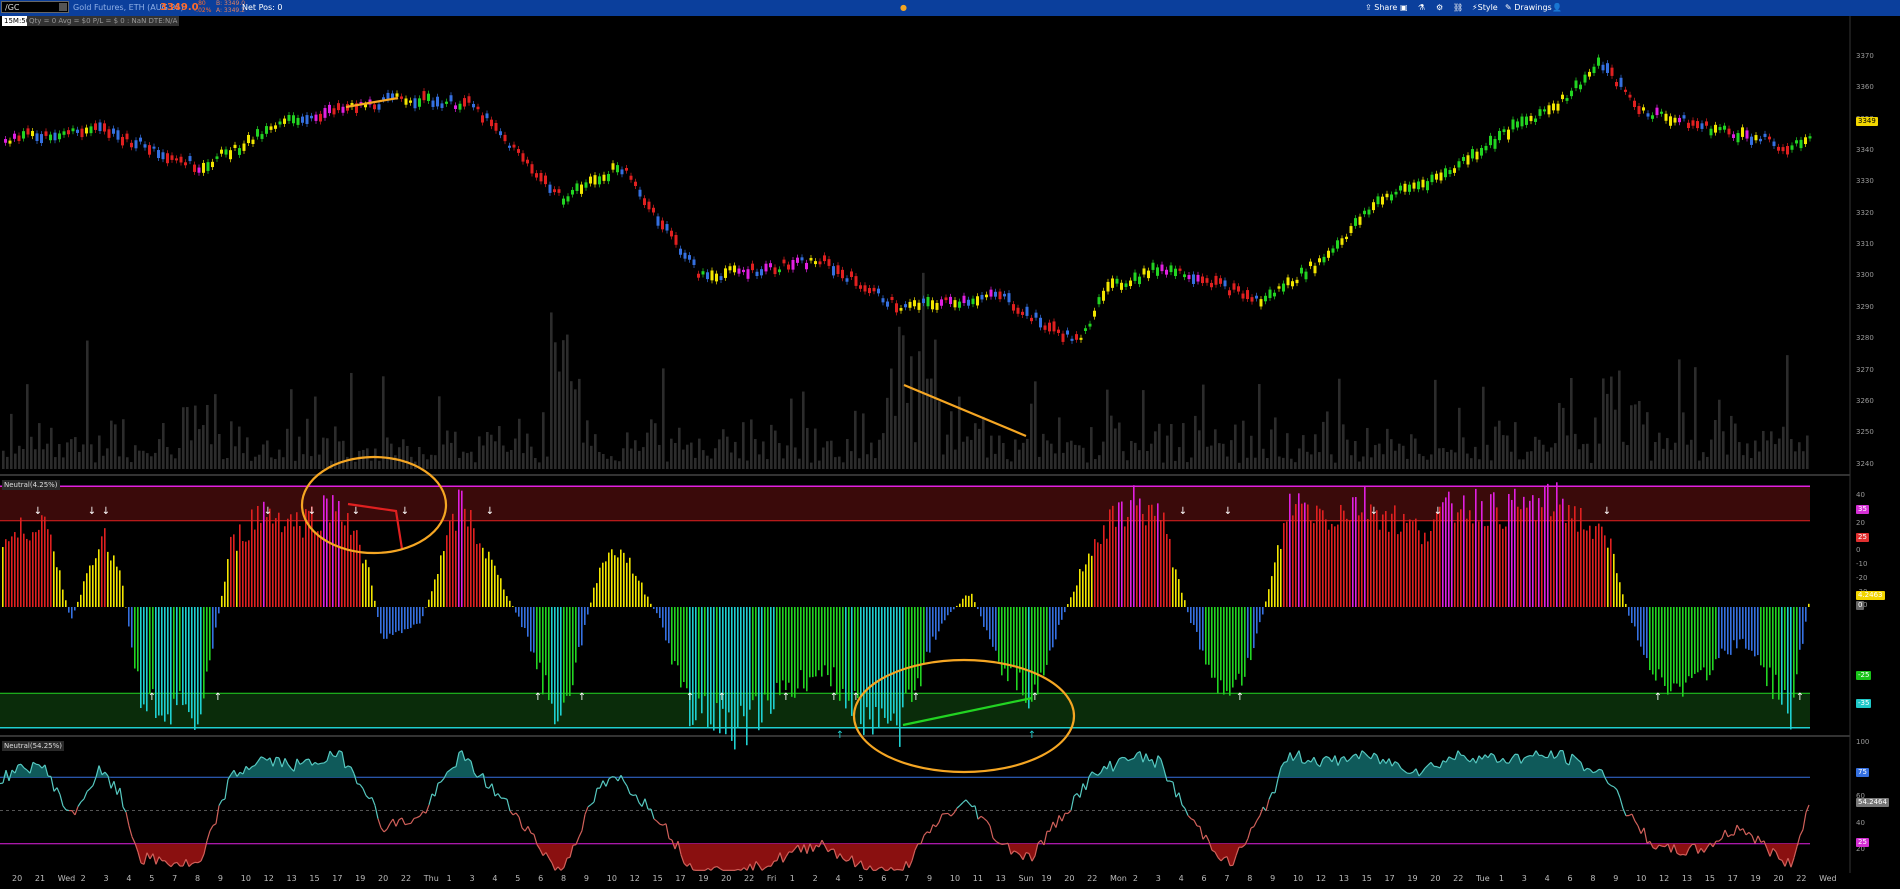 The height and width of the screenshot is (889, 1900). What do you see at coordinates (1557, 8) in the screenshot?
I see `account-icon: 👤` at bounding box center [1557, 8].